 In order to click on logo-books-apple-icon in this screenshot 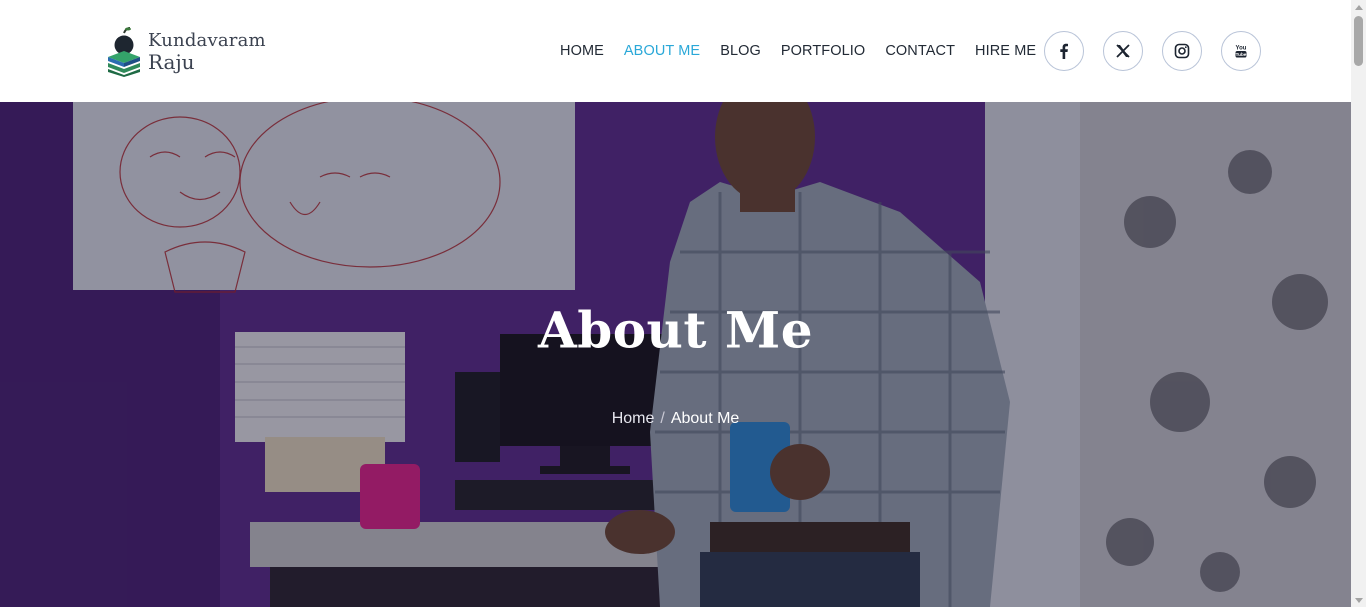, I will do `click(124, 52)`.